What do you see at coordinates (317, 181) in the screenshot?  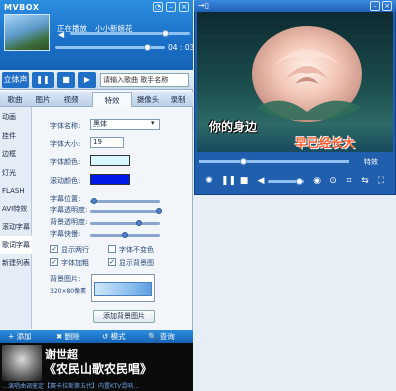 I see `camera-icon: ◉` at bounding box center [317, 181].